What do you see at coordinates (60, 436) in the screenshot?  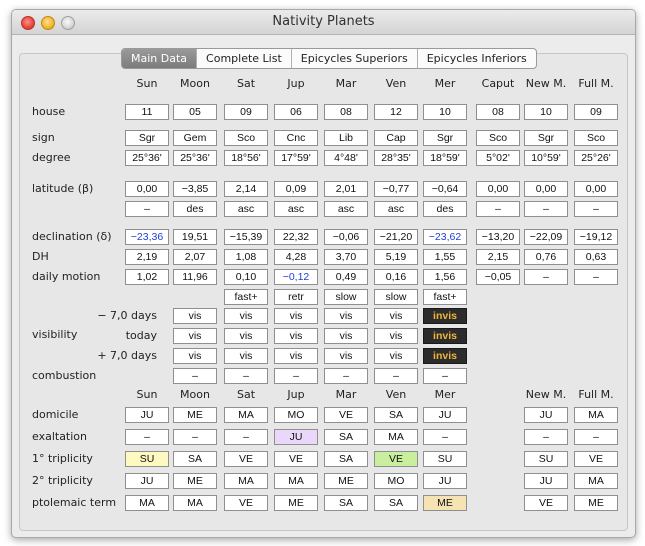 I see `dignity-label: exaltation` at bounding box center [60, 436].